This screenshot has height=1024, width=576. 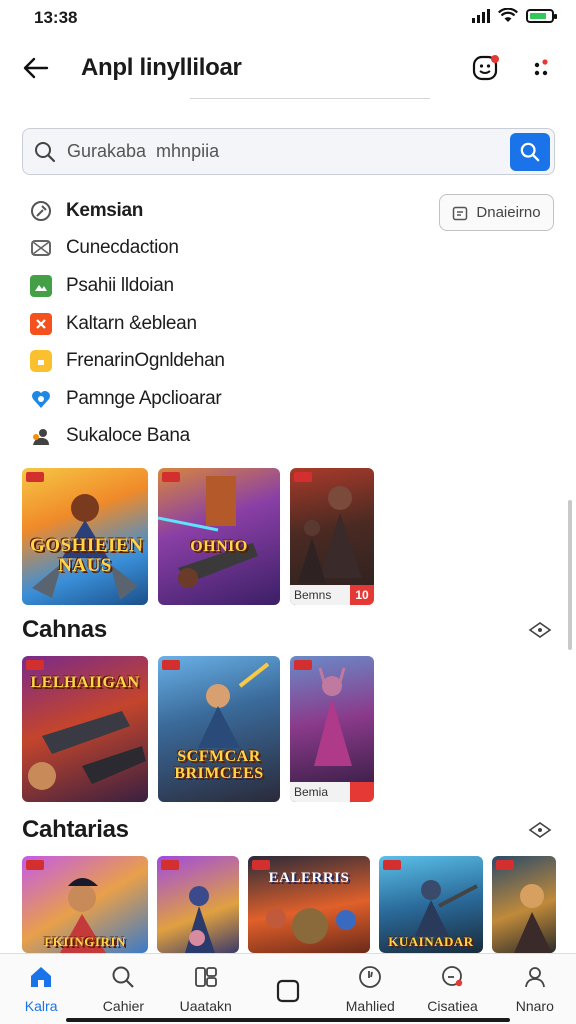 What do you see at coordinates (219, 729) in the screenshot?
I see `game-card: SCFMCAR BRIMCEES` at bounding box center [219, 729].